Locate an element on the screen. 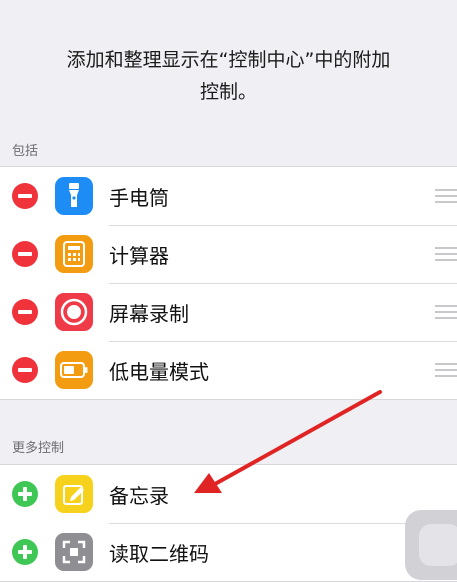  list-item-label: 计算器 is located at coordinates (139, 255).